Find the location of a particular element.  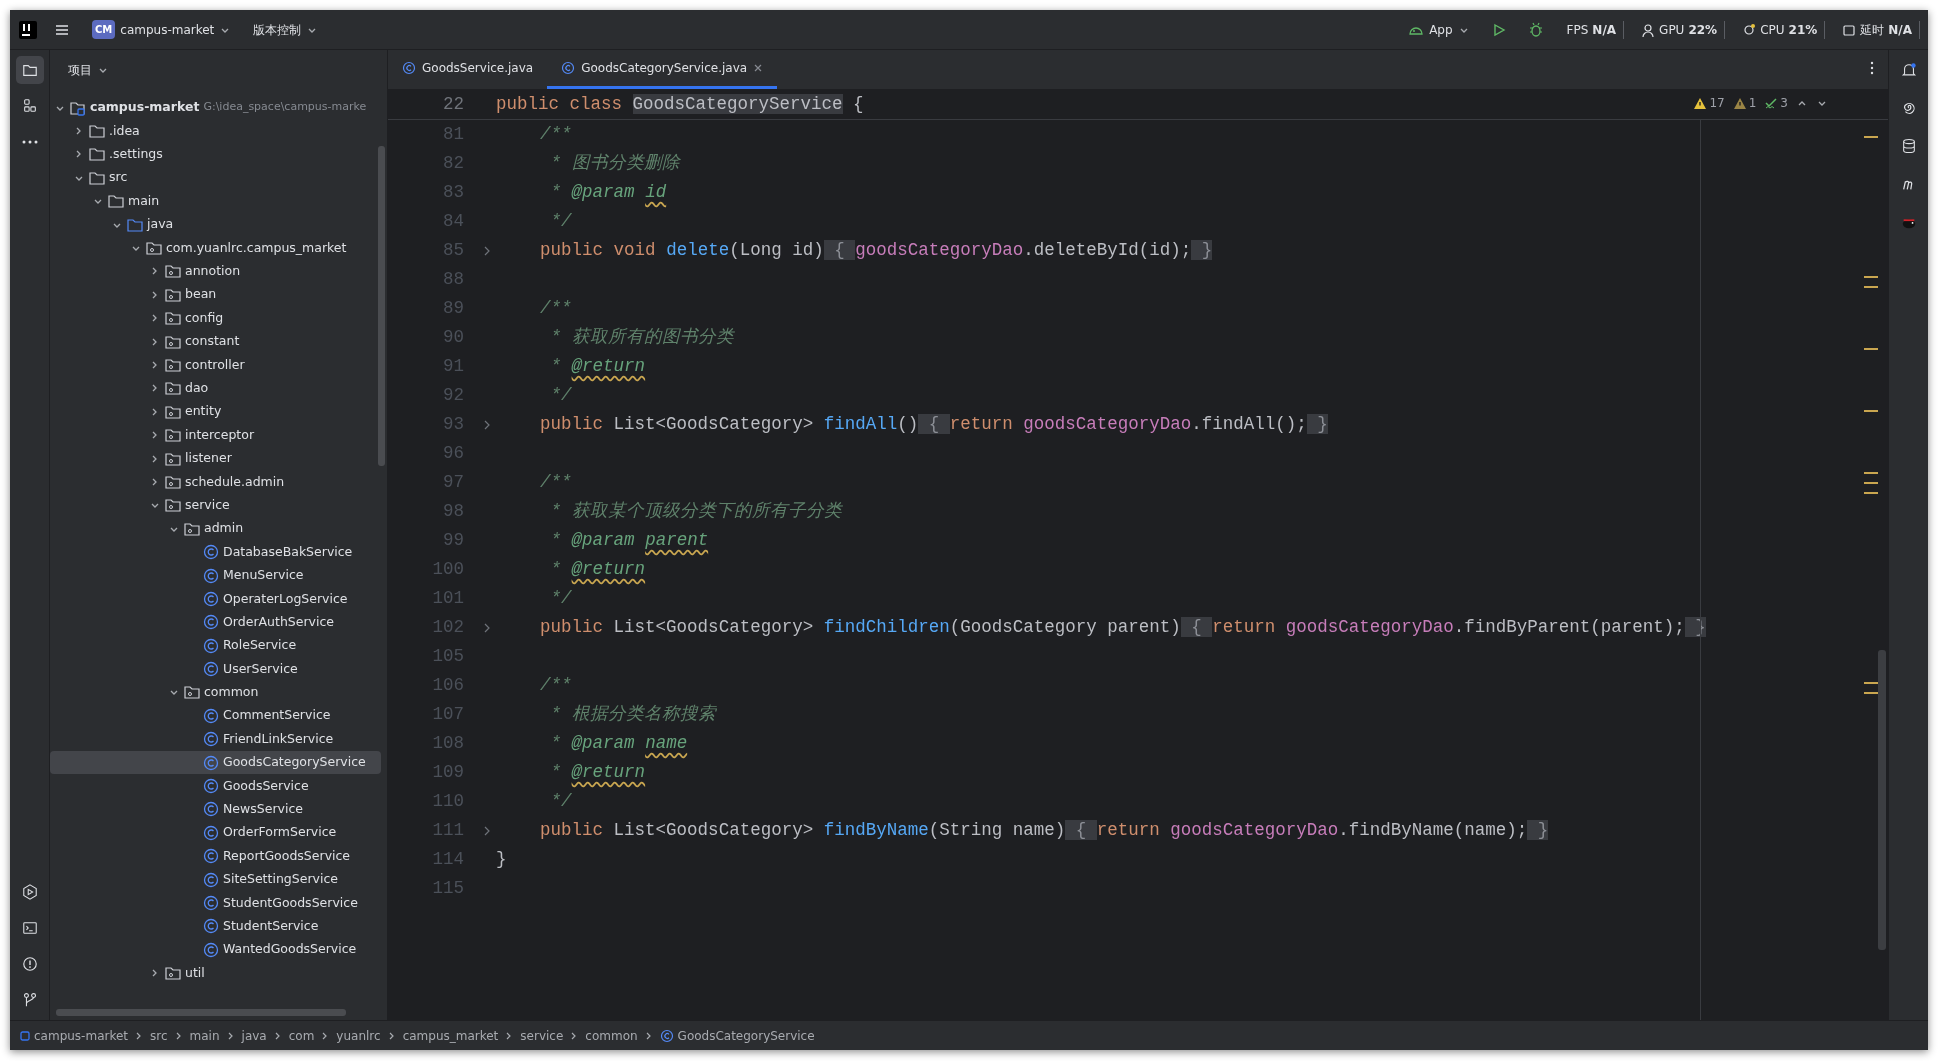

tree-item: CommentService is located at coordinates (215, 716).